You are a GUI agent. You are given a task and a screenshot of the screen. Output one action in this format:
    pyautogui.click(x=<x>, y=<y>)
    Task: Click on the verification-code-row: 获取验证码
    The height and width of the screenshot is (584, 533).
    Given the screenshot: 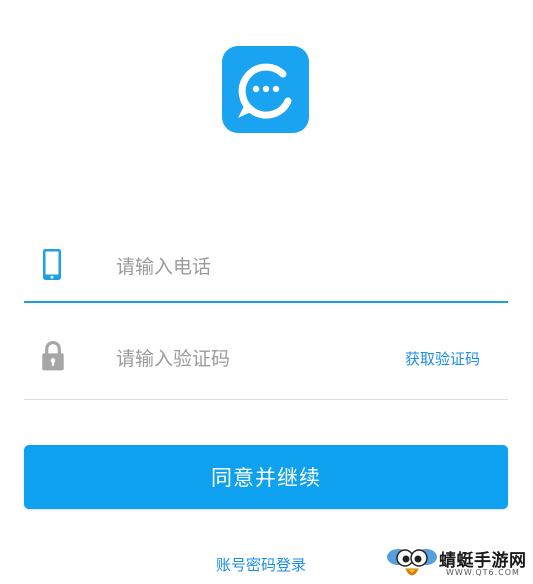 What is the action you would take?
    pyautogui.click(x=266, y=364)
    